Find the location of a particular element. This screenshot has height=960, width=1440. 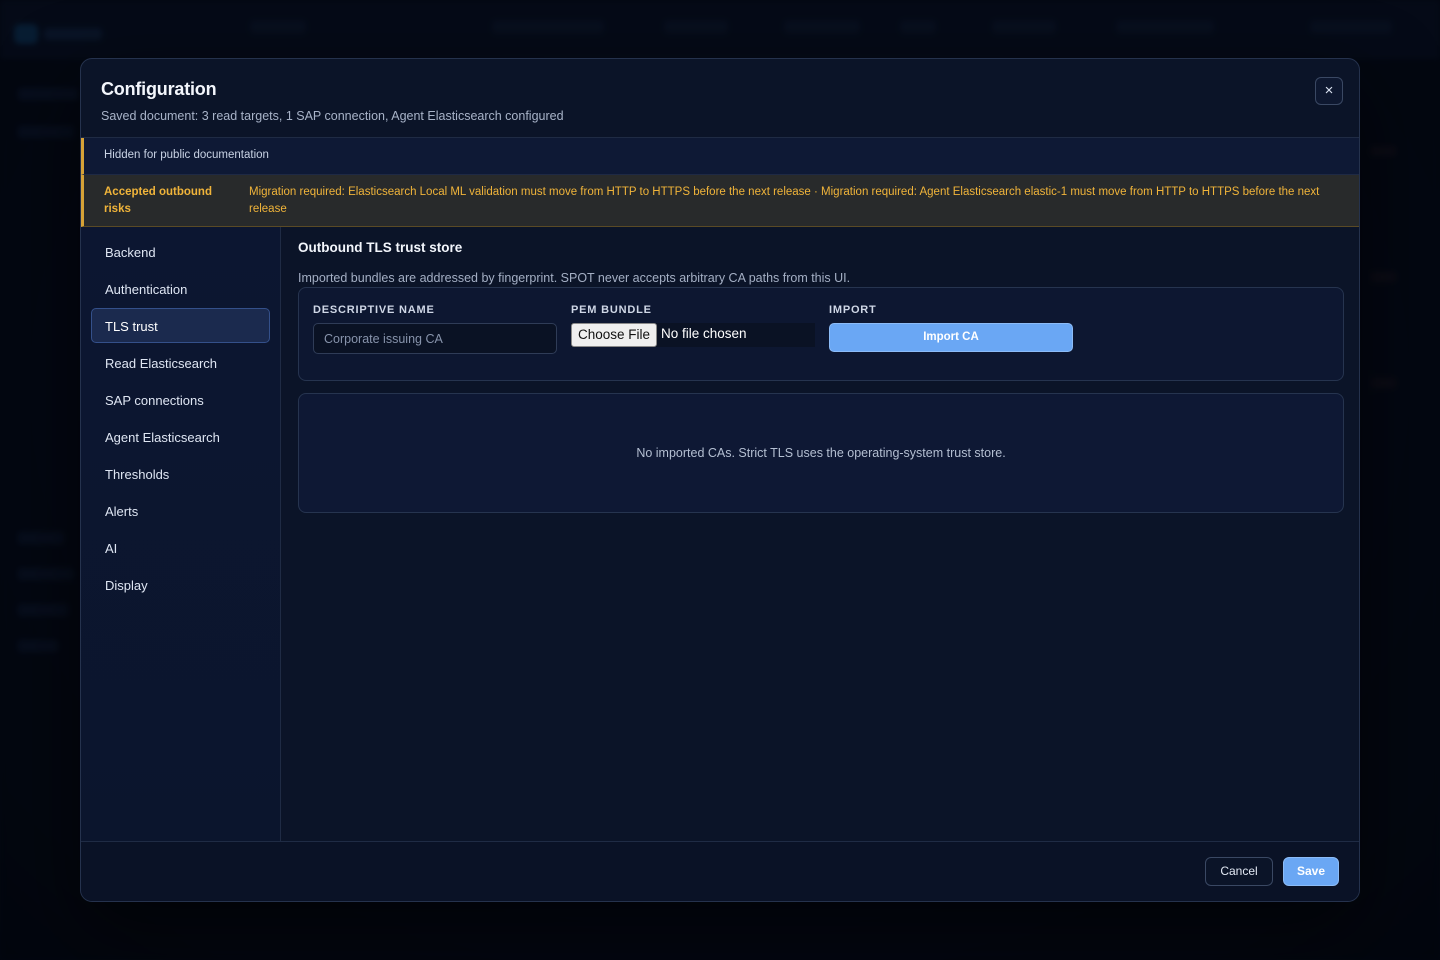

file-status: No file chosen is located at coordinates (704, 333).